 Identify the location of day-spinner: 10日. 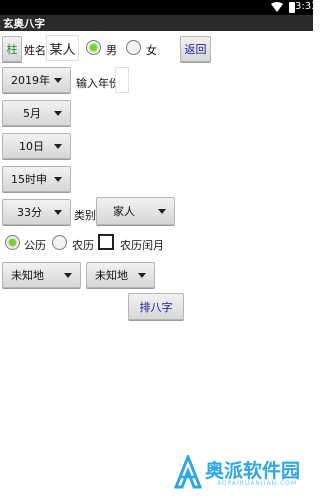
(36, 146).